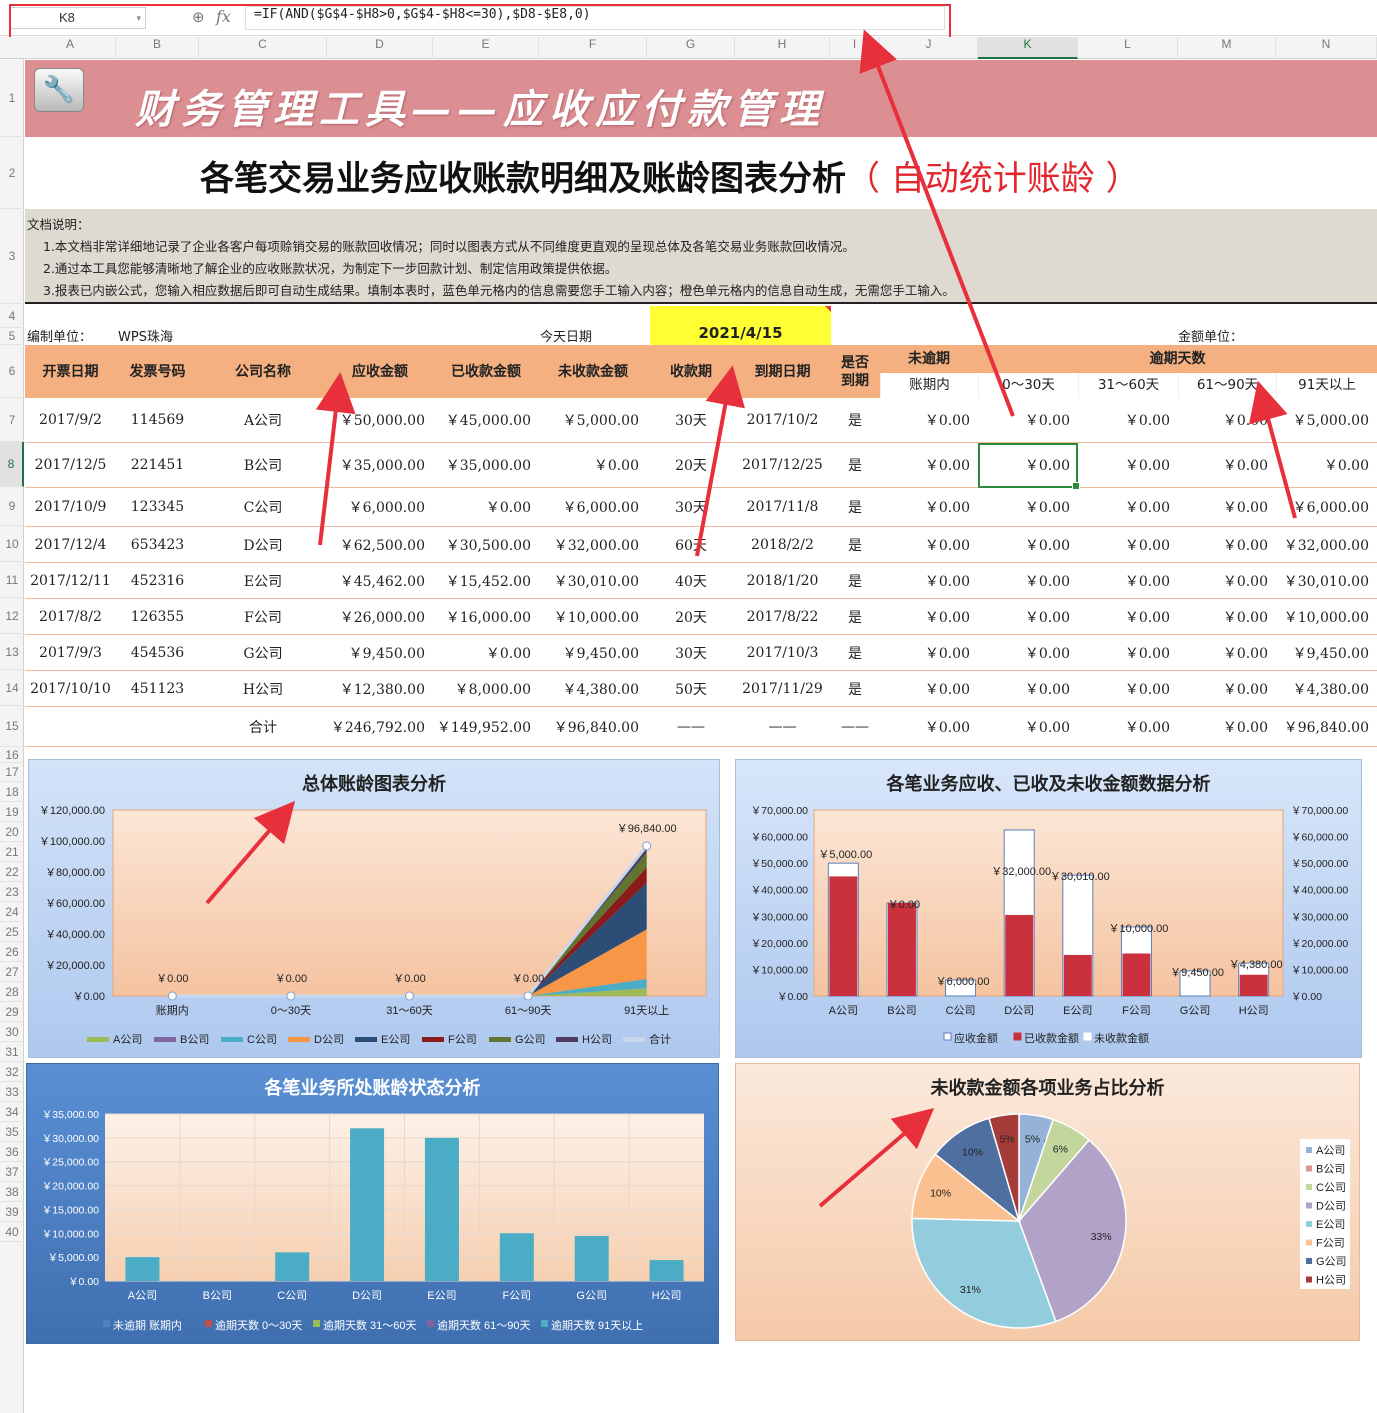  I want to click on row-header-3: 3, so click(12, 256).